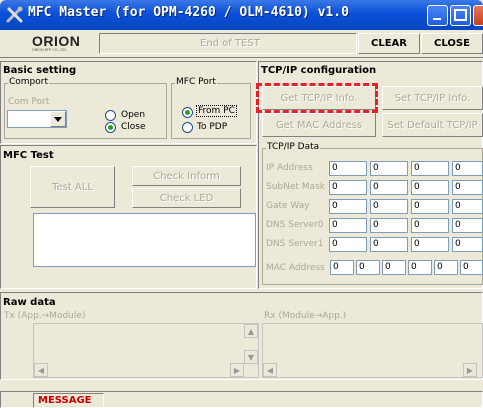 The height and width of the screenshot is (408, 483). What do you see at coordinates (432, 98) in the screenshot?
I see `set-tcpip-info-button: Set TCP/IP Info.` at bounding box center [432, 98].